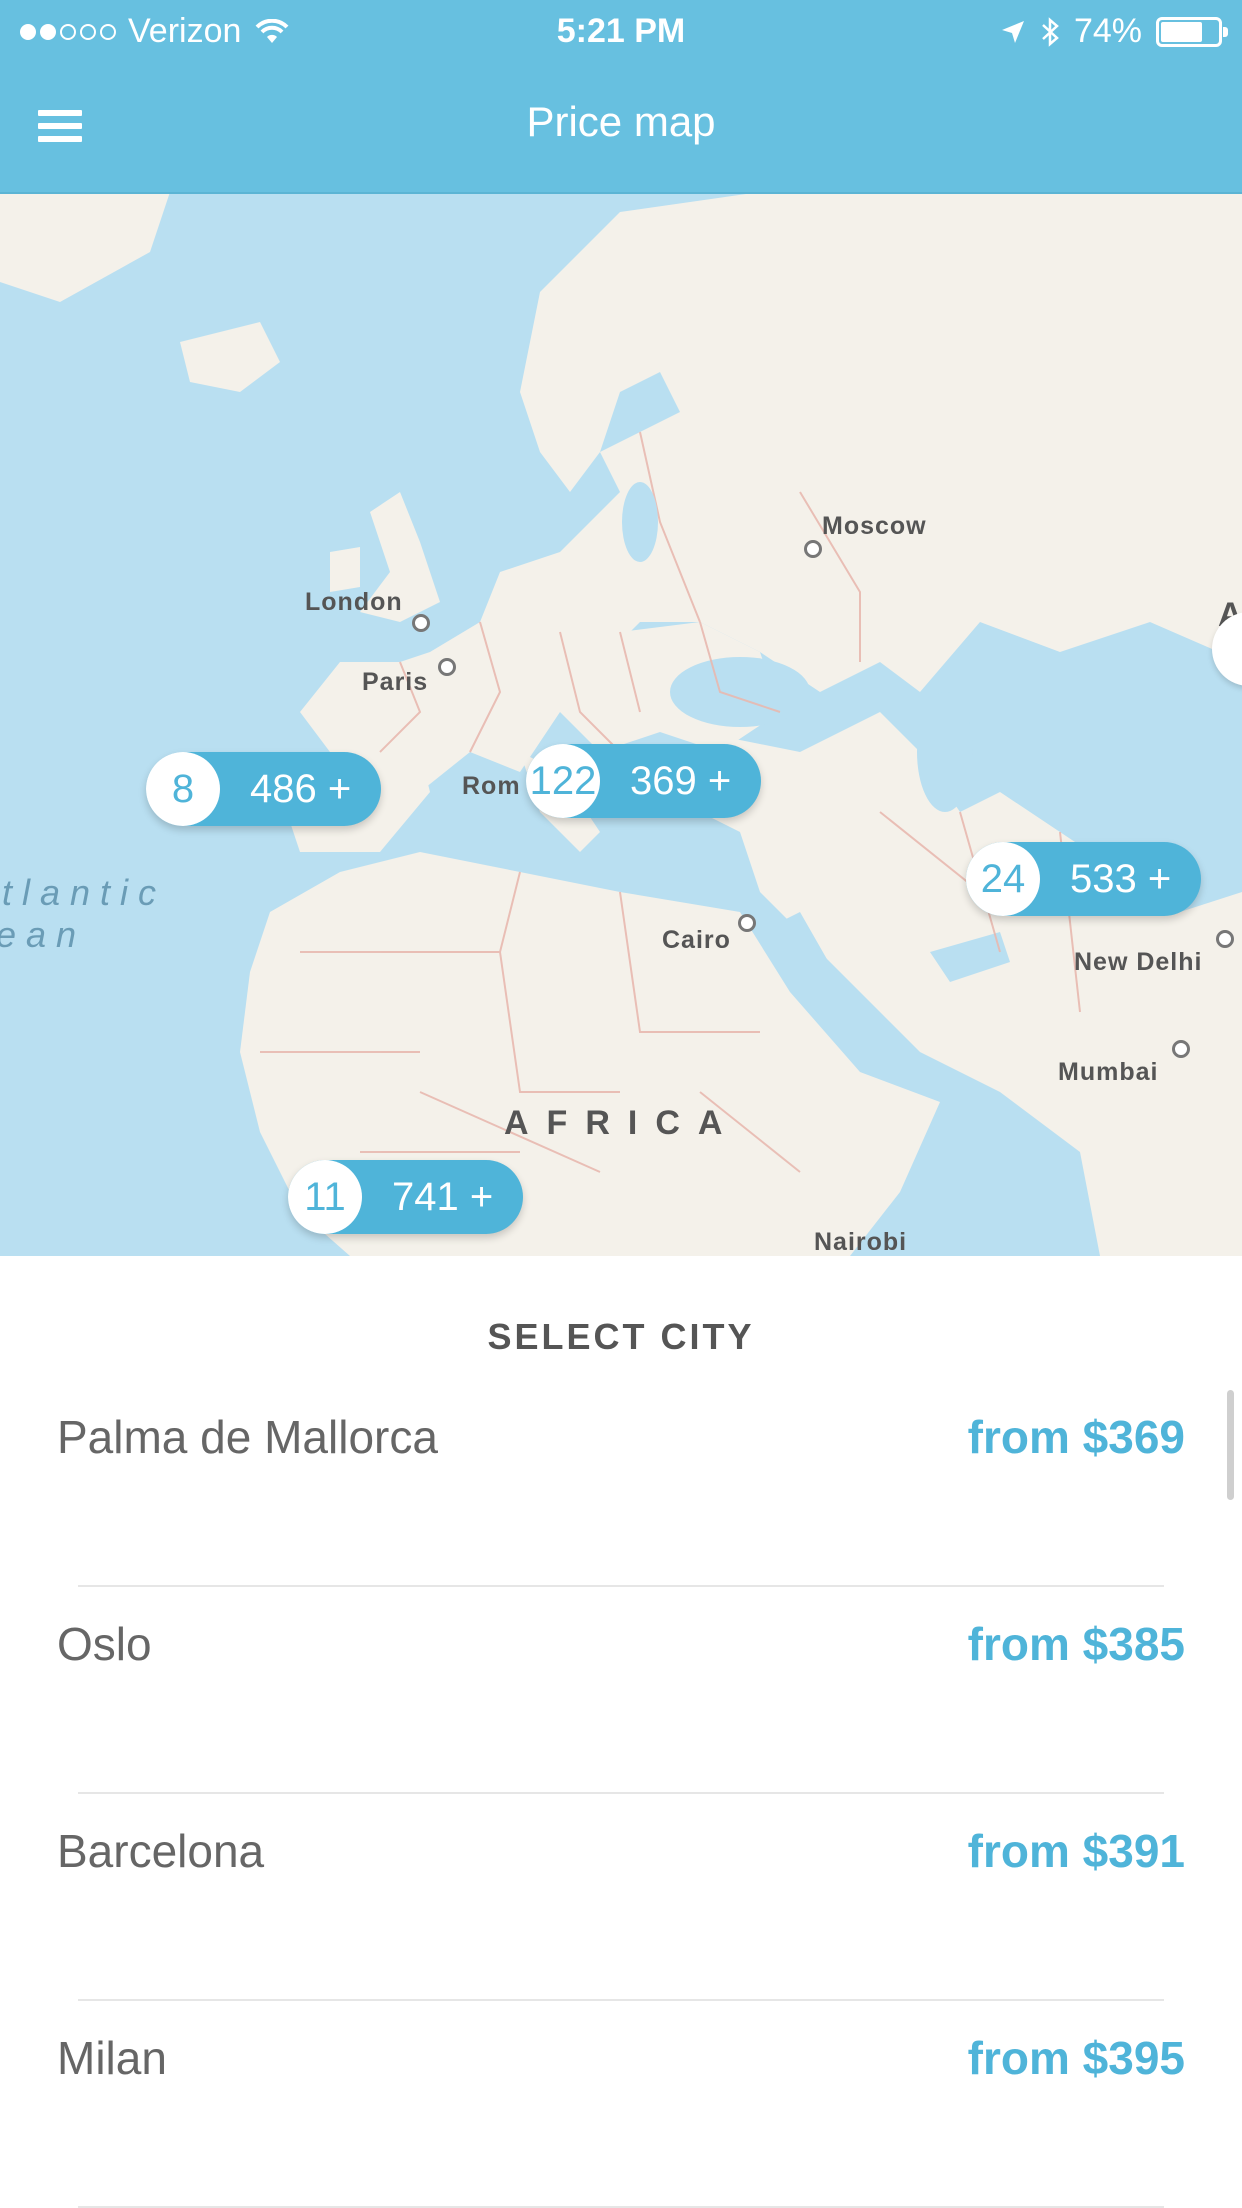 This screenshot has width=1242, height=2208. What do you see at coordinates (1138, 962) in the screenshot?
I see `map-label-new-delhi: New Delhi` at bounding box center [1138, 962].